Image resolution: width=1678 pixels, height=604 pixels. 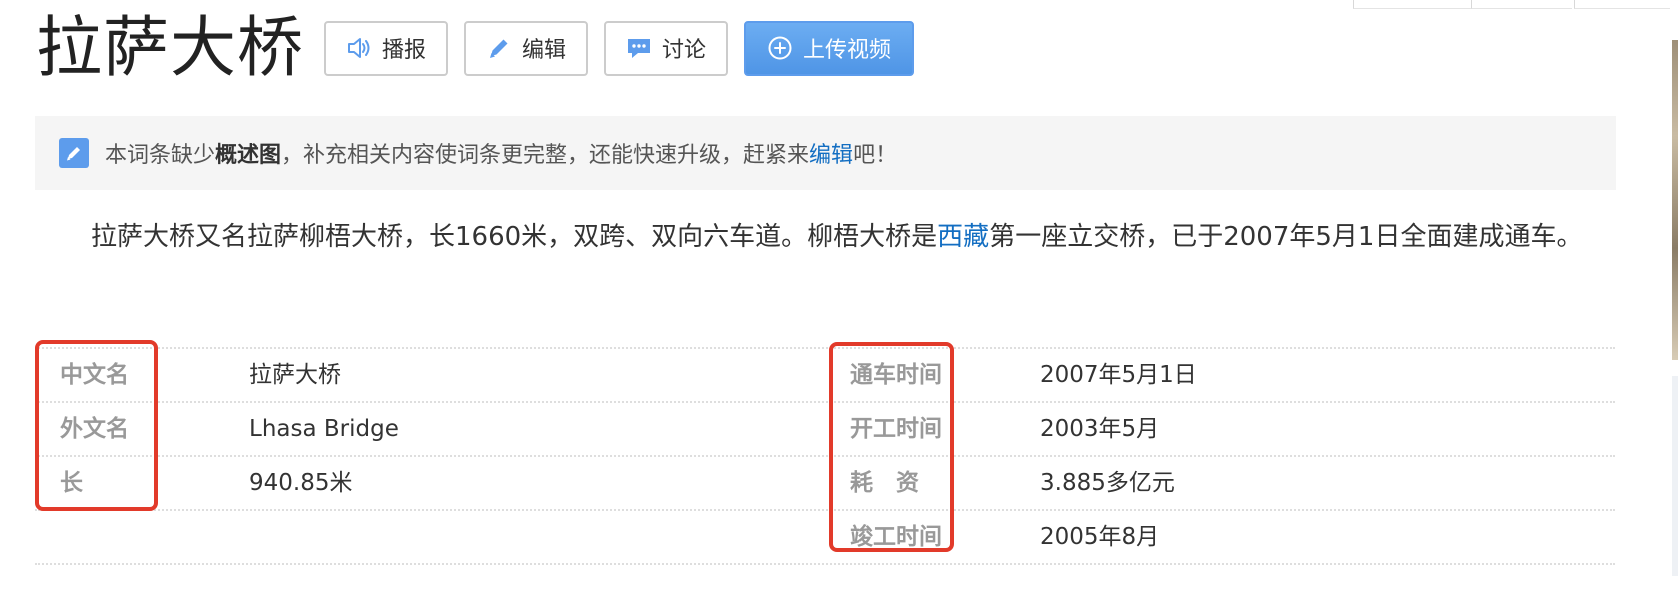 What do you see at coordinates (825, 482) in the screenshot?
I see `info-row: 长 940.85米 耗 资 3.885多亿元` at bounding box center [825, 482].